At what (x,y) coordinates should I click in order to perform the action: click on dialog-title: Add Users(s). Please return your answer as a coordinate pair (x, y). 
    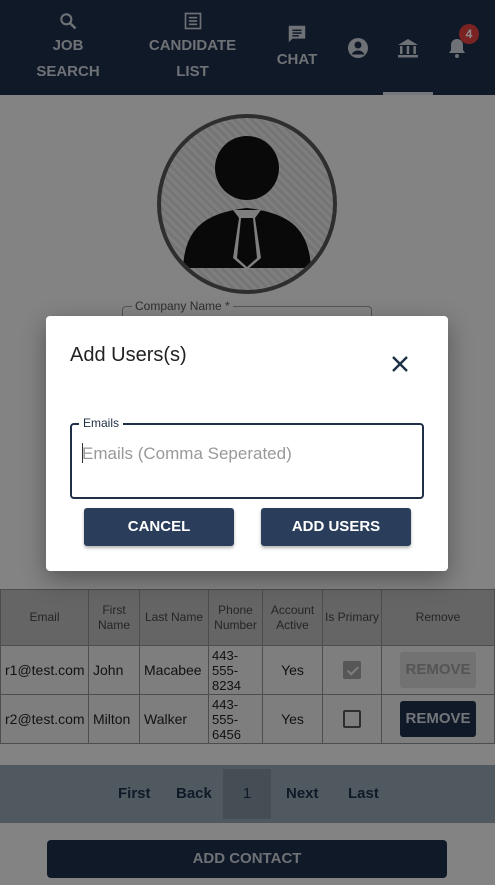
    Looking at the image, I should click on (128, 355).